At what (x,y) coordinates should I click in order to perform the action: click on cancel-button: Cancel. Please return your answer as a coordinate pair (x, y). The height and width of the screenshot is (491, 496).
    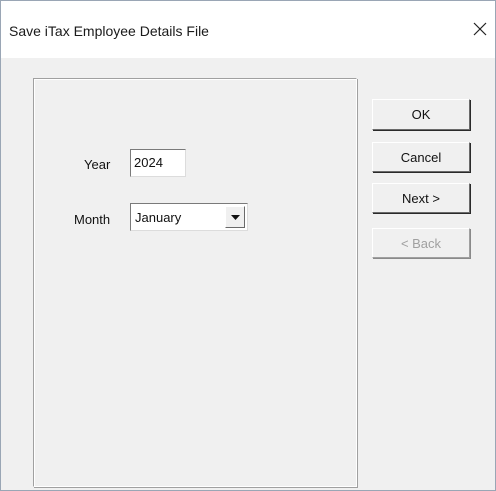
    Looking at the image, I should click on (421, 157).